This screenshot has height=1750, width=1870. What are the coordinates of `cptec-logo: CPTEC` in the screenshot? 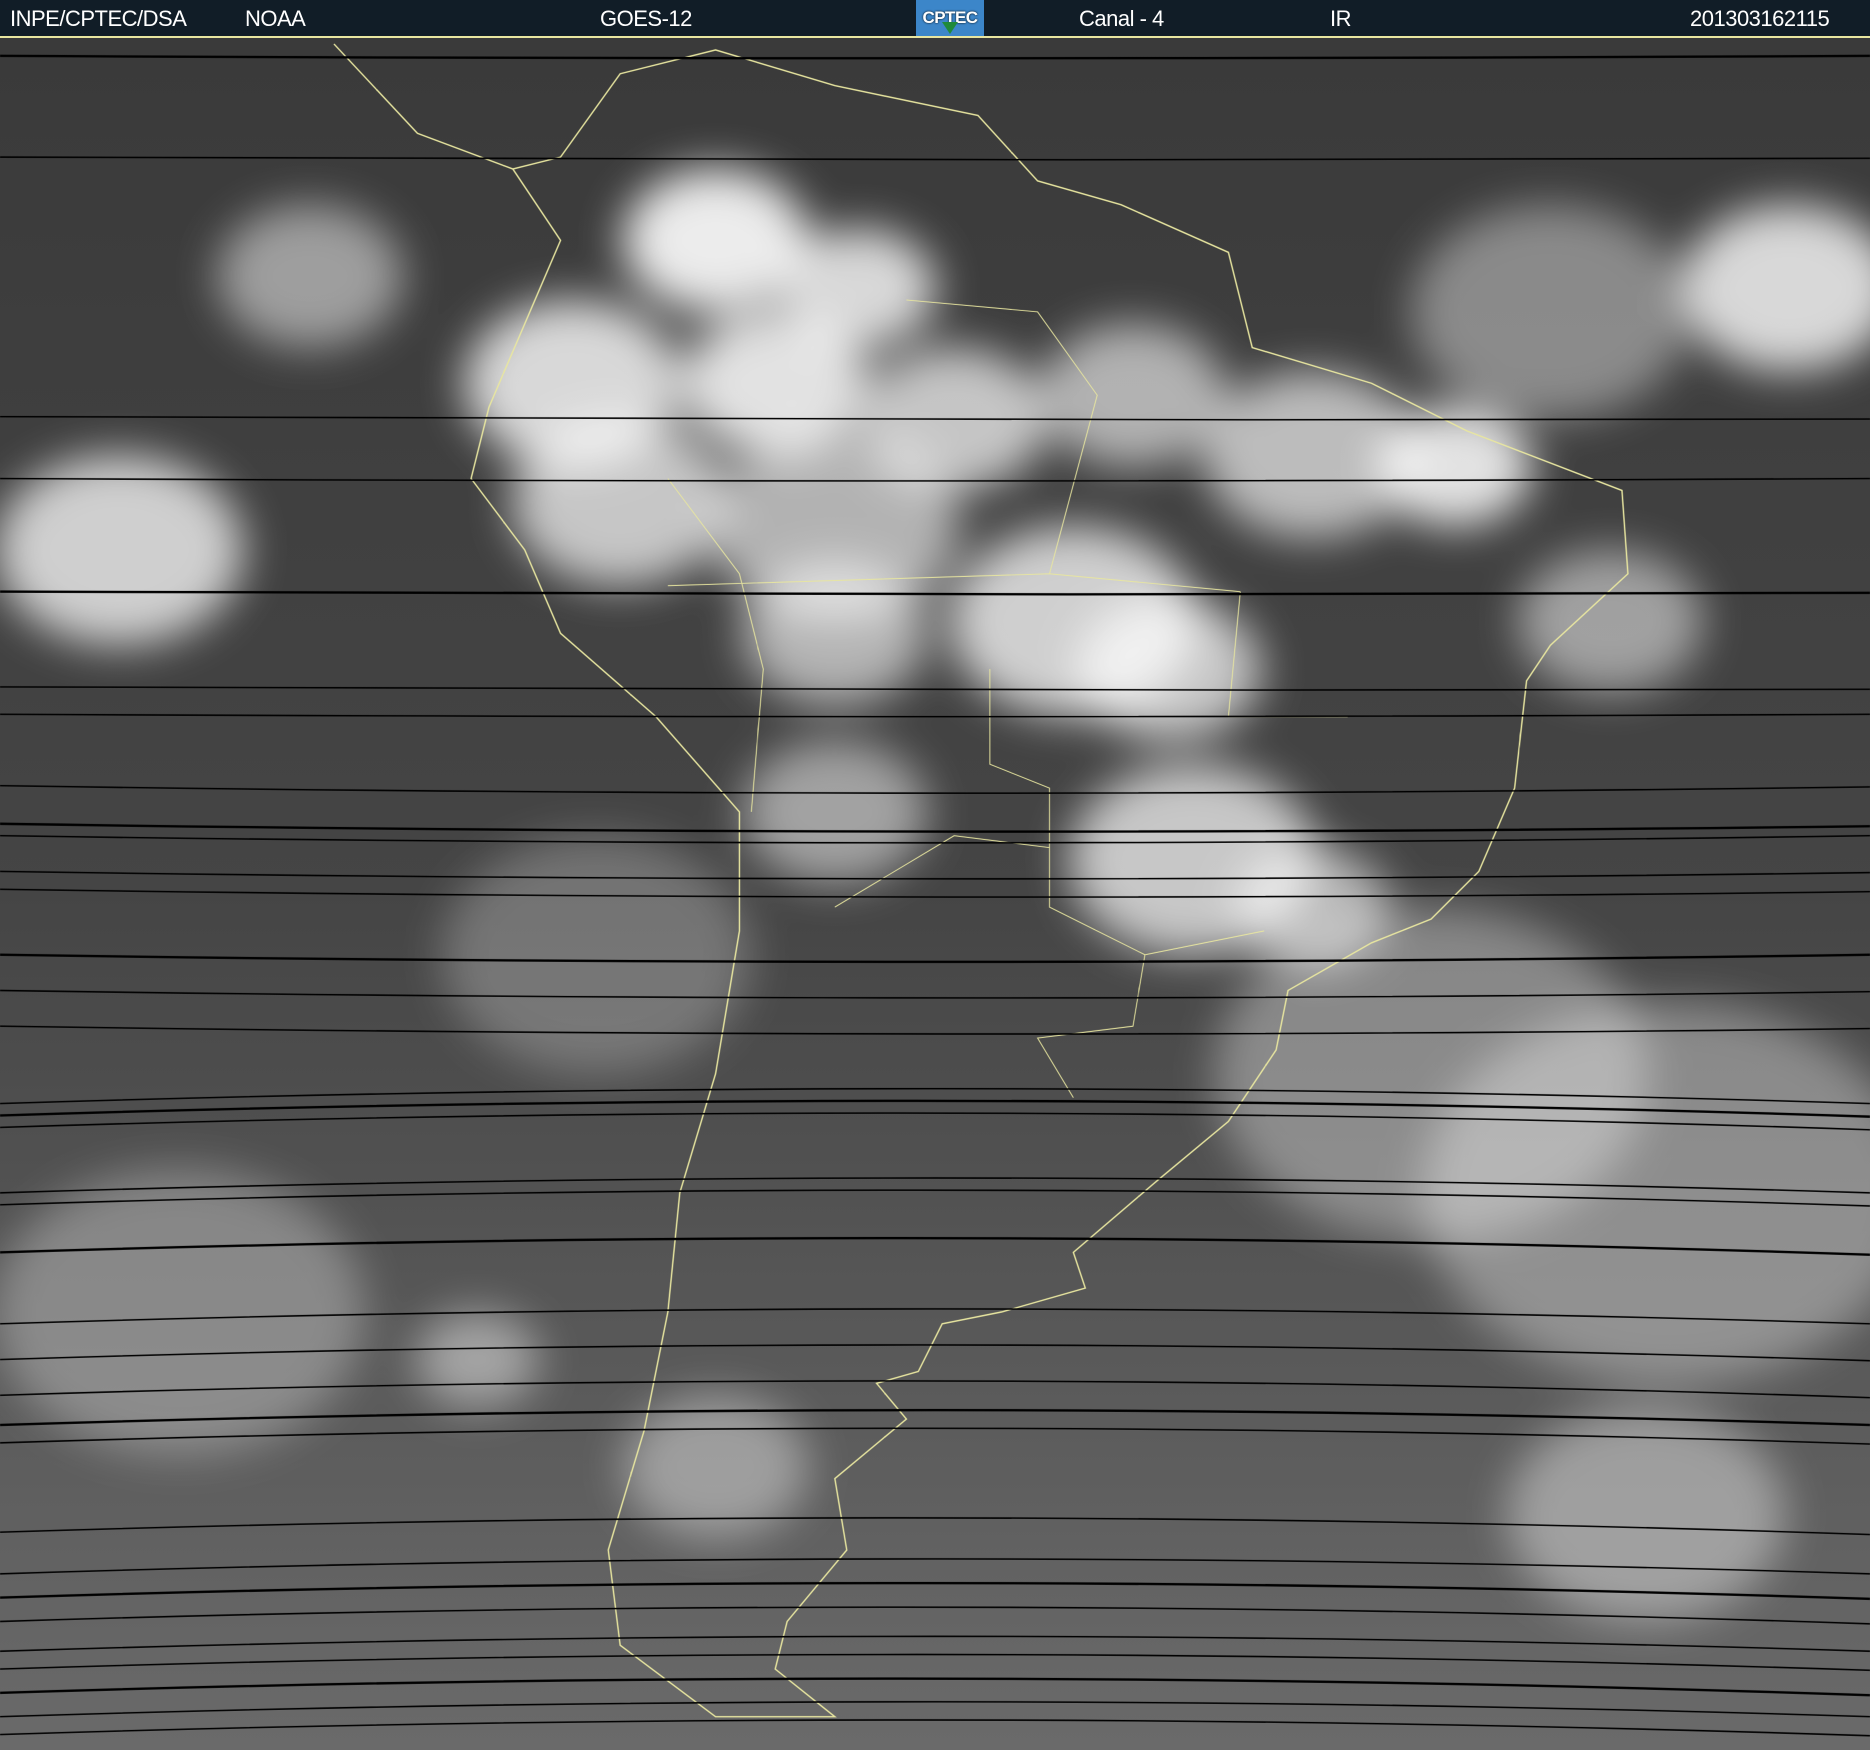 It's located at (950, 18).